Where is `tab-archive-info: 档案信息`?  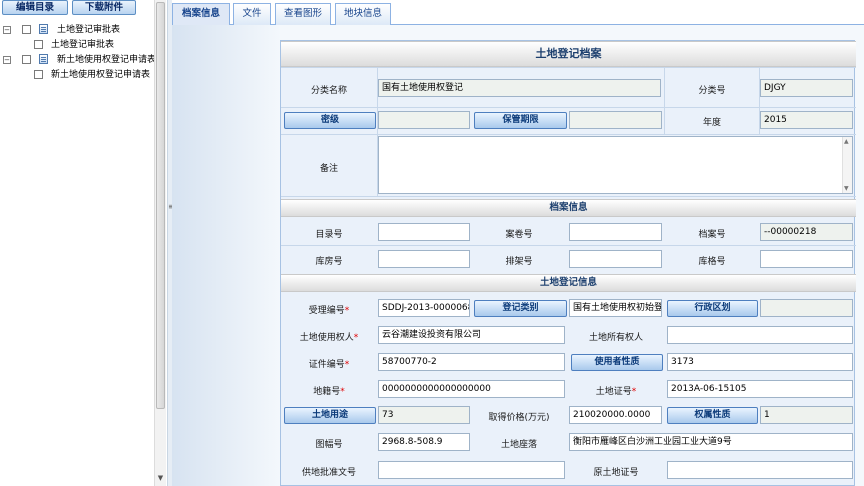
tab-archive-info: 档案信息 is located at coordinates (201, 14).